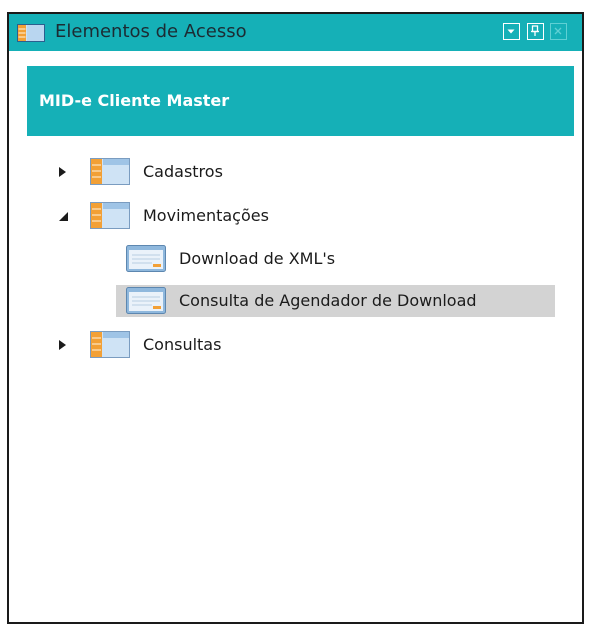  What do you see at coordinates (134, 100) in the screenshot?
I see `client-name: MID-e Cliente Master` at bounding box center [134, 100].